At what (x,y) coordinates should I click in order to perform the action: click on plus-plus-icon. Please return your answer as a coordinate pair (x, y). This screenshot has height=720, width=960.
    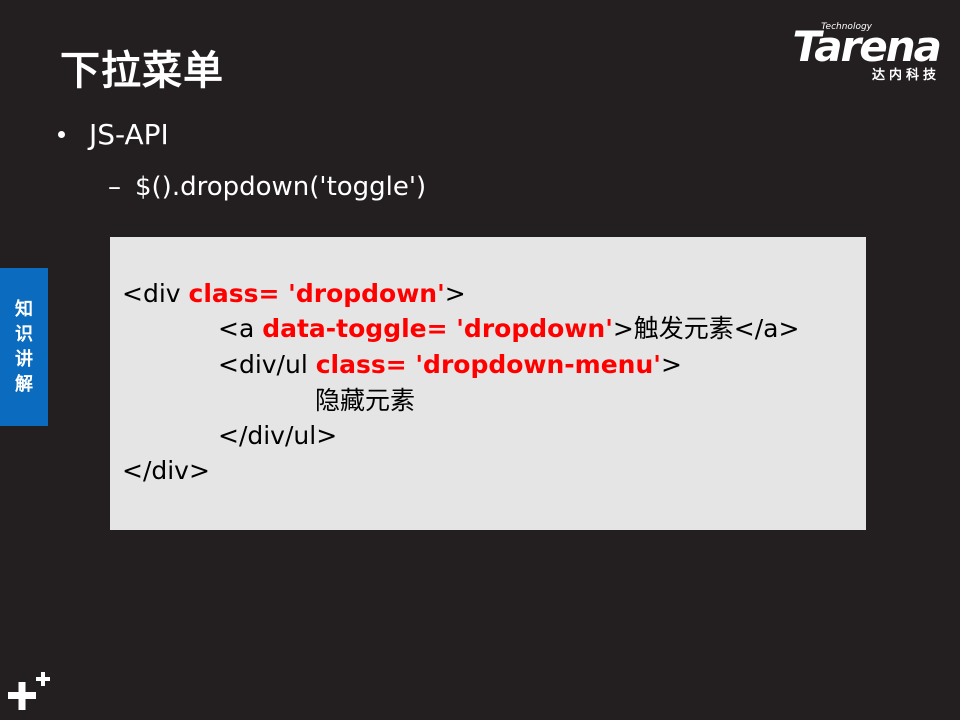
    Looking at the image, I should click on (29, 691).